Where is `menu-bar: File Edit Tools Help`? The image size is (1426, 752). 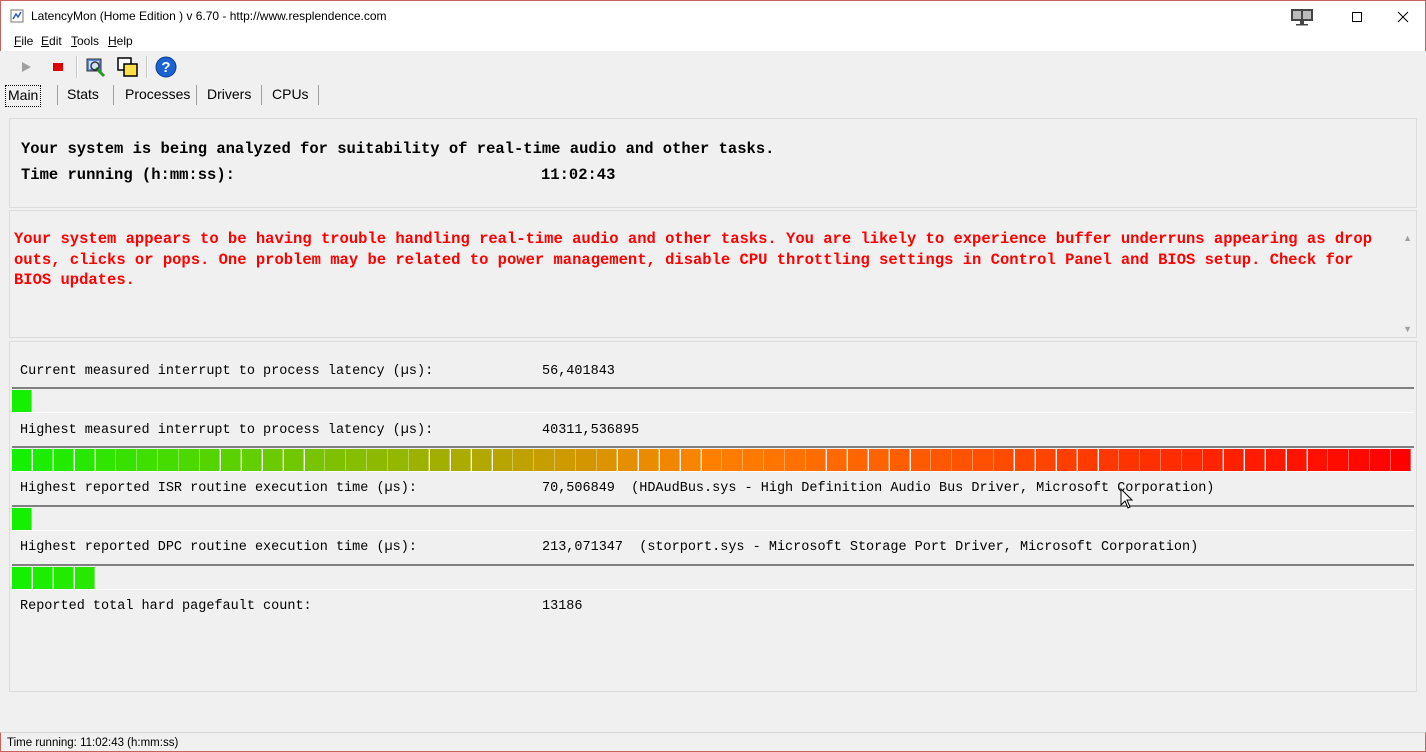 menu-bar: File Edit Tools Help is located at coordinates (713, 41).